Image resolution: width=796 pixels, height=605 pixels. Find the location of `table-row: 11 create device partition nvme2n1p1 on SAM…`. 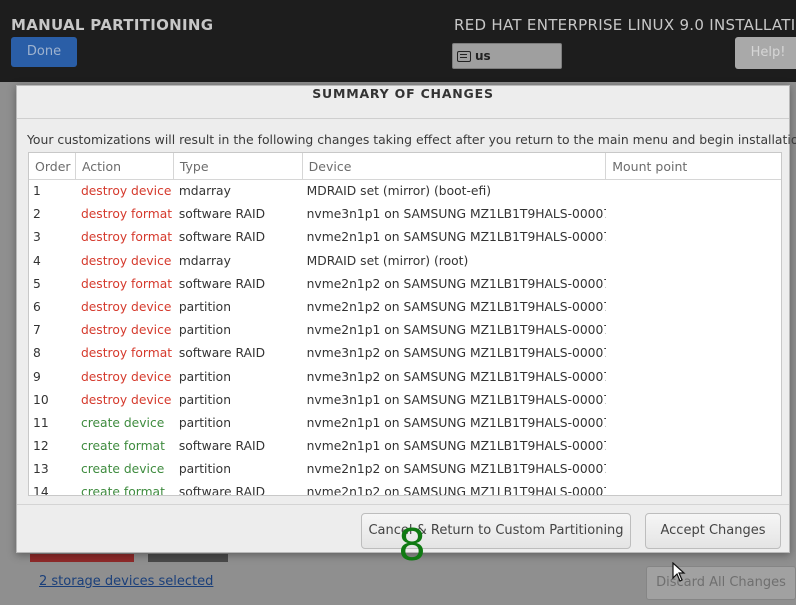

table-row: 11 create device partition nvme2n1p1 on SAM… is located at coordinates (405, 423).